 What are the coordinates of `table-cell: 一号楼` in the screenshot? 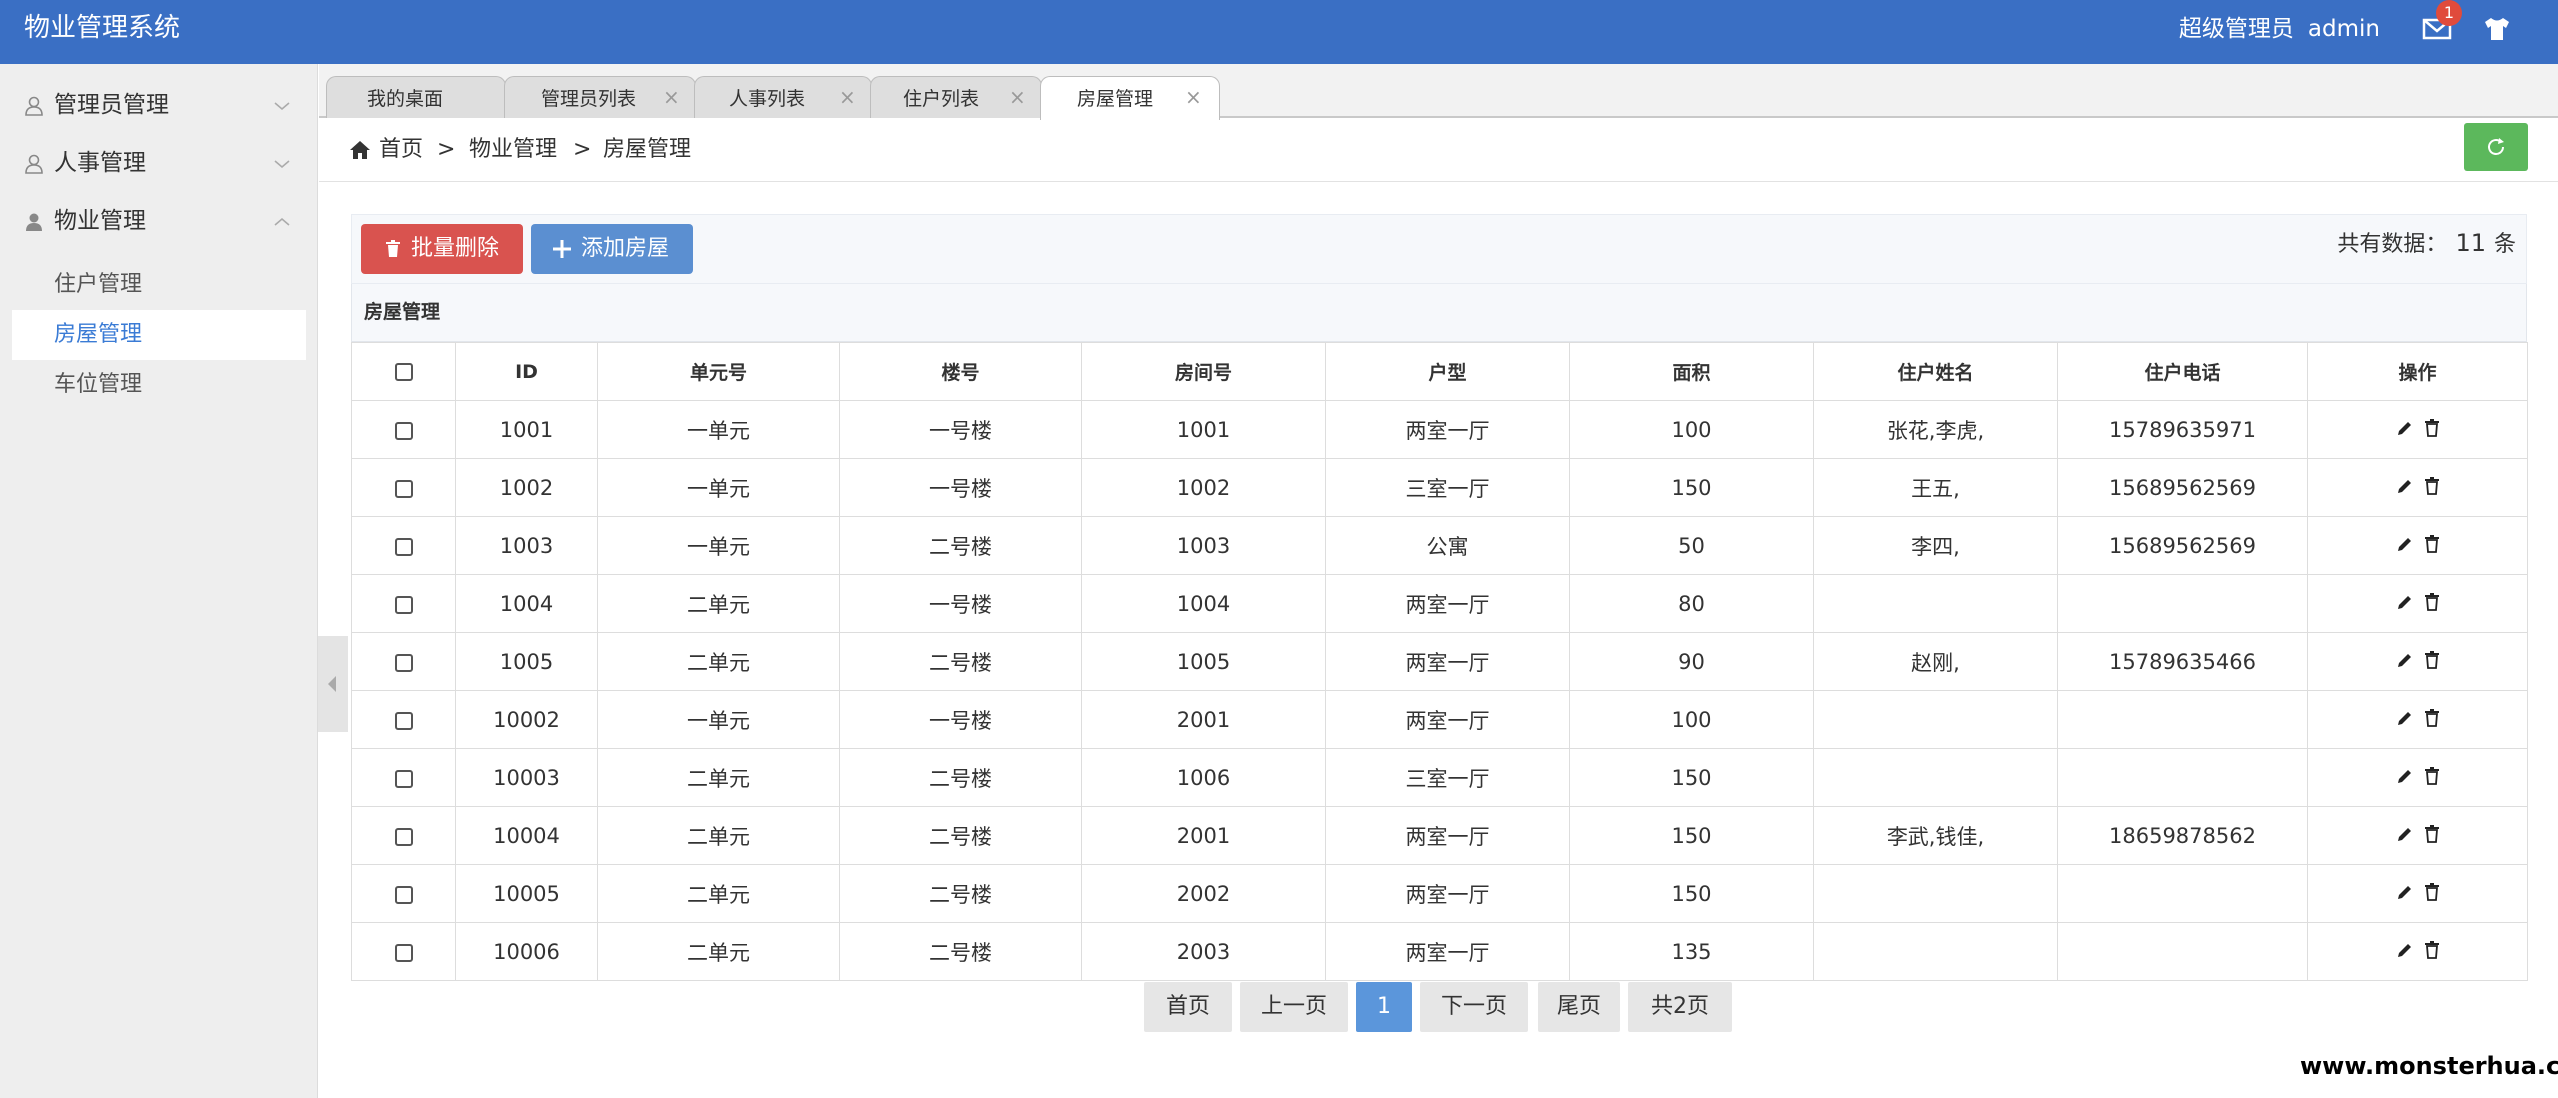 It's located at (960, 429).